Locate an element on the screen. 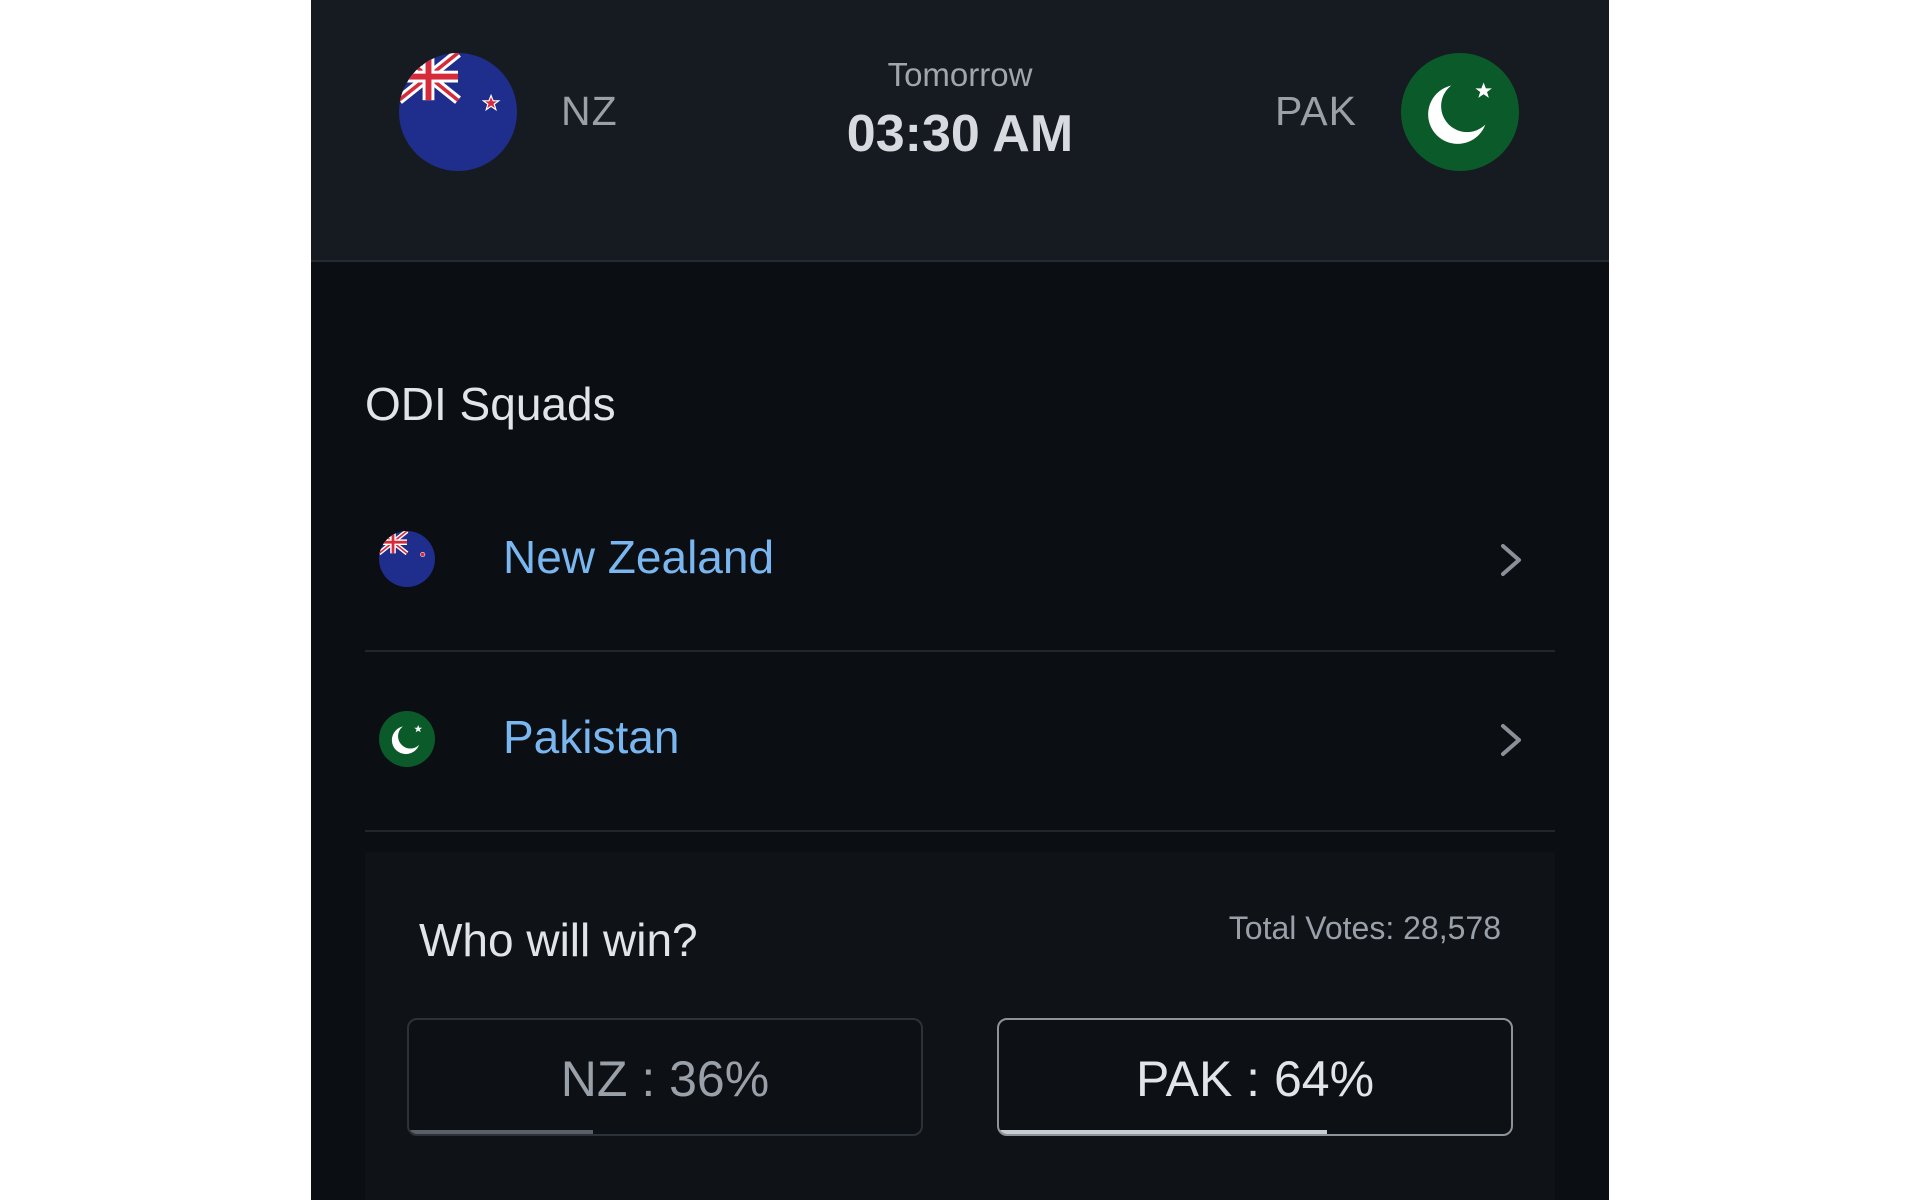 Image resolution: width=1920 pixels, height=1200 pixels. squad-item-label: Pakistan is located at coordinates (591, 737).